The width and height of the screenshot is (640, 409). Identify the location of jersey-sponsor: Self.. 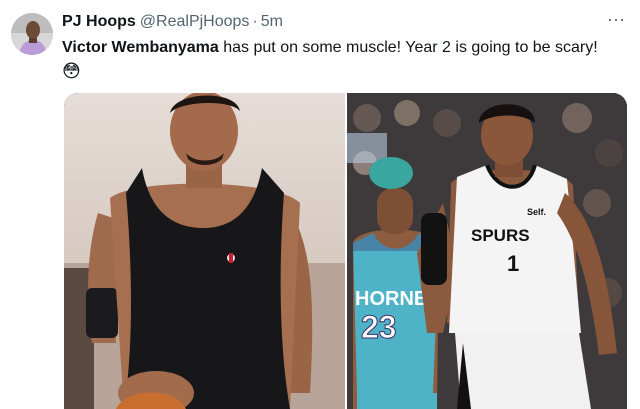
(536, 212).